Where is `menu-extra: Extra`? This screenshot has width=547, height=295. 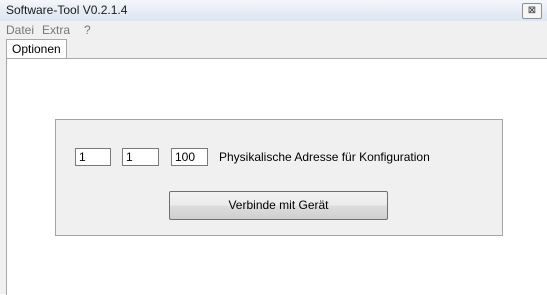
menu-extra: Extra is located at coordinates (56, 30).